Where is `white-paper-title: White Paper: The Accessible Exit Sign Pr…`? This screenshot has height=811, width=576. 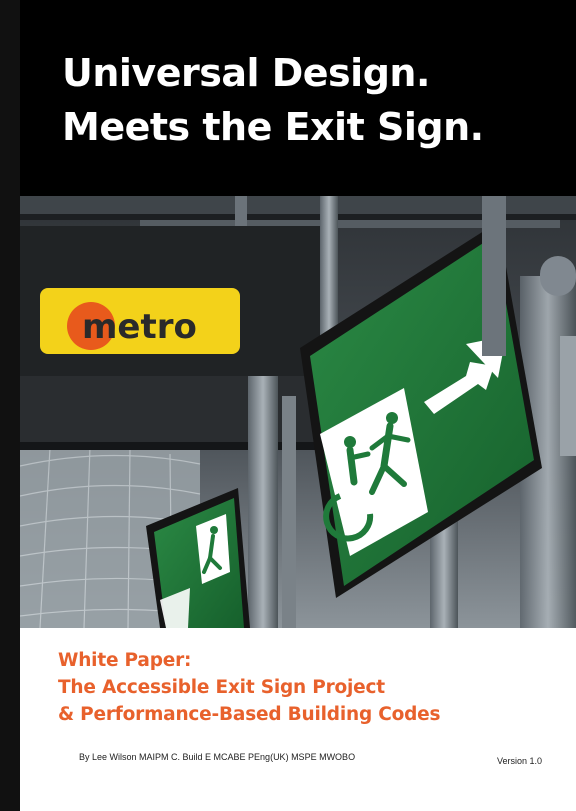
white-paper-title: White Paper: The Accessible Exit Sign Pr… is located at coordinates (249, 687).